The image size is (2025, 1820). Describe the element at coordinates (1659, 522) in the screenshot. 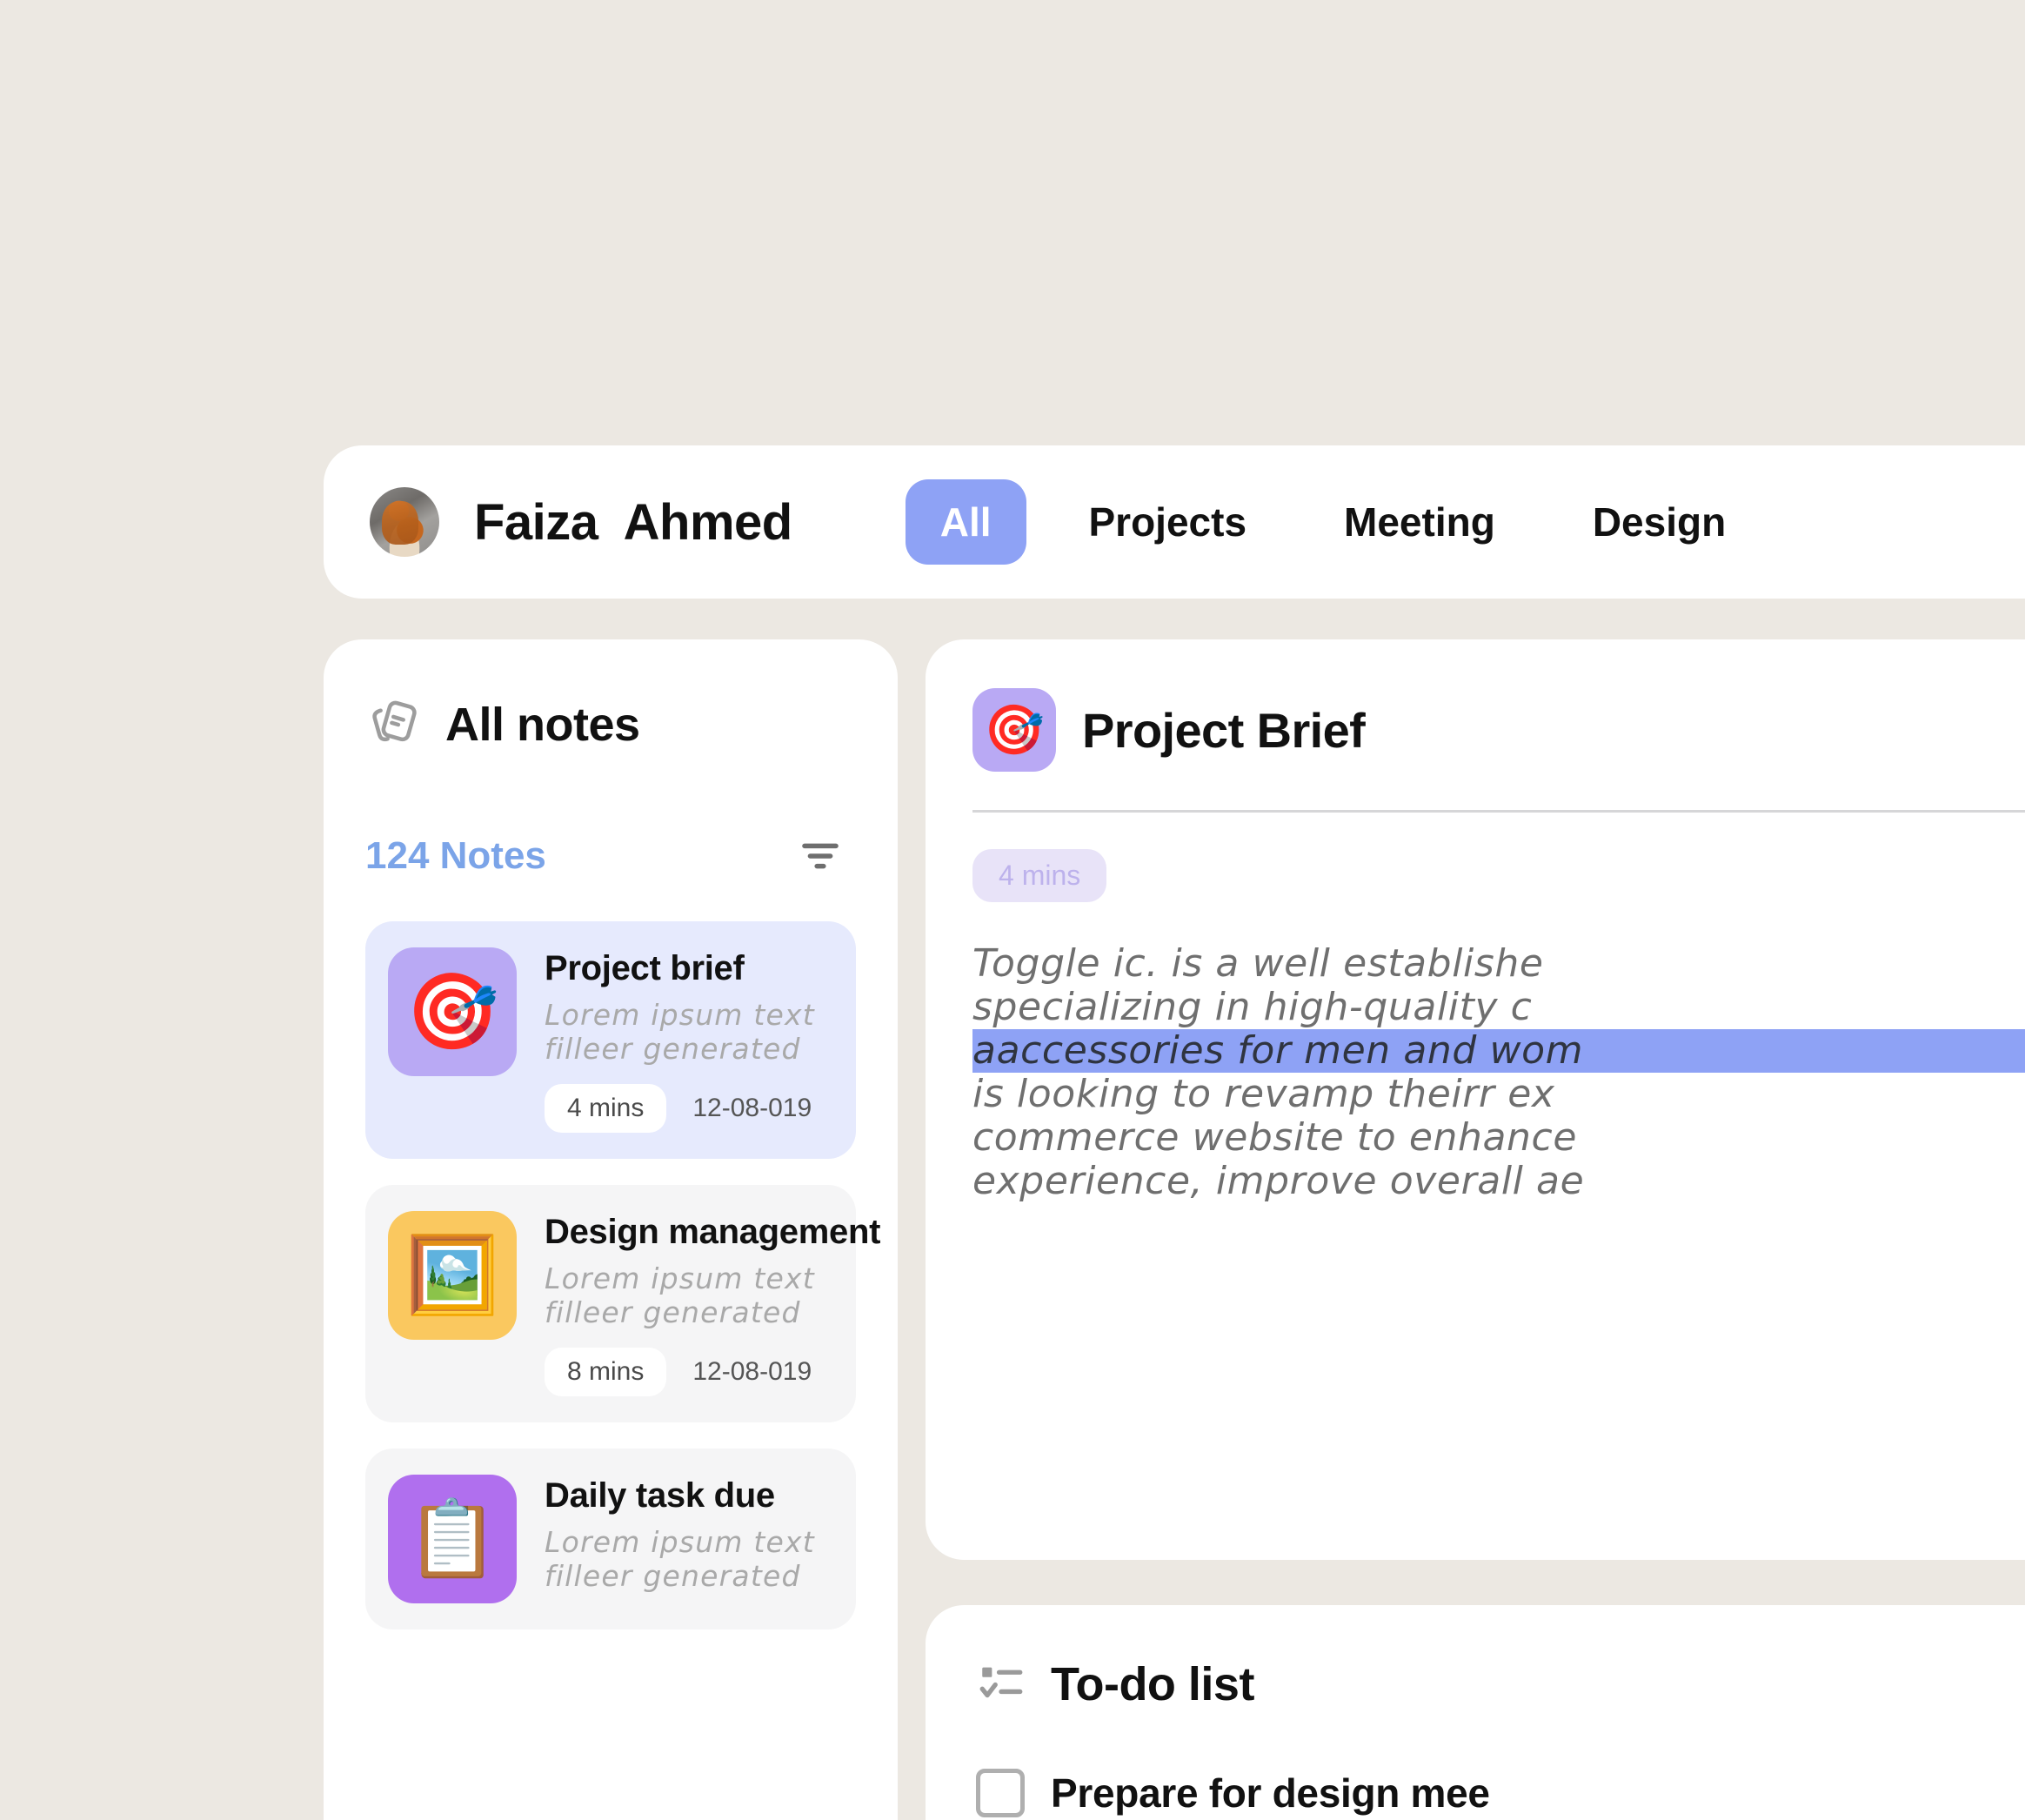

I see `tab-design: Design` at that location.